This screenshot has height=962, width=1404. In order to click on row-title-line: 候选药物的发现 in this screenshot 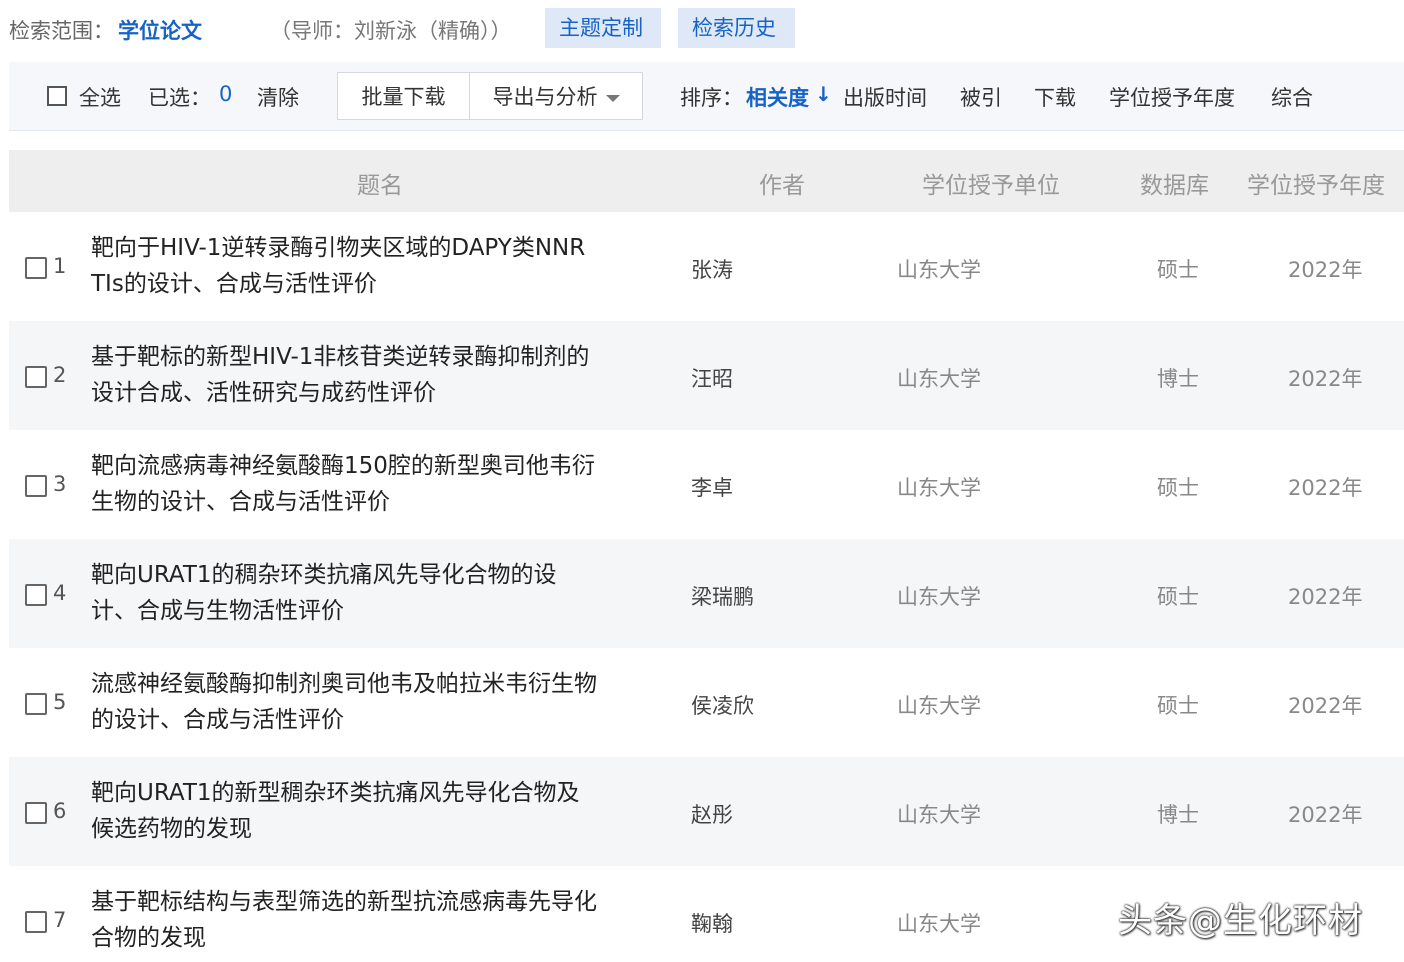, I will do `click(171, 829)`.